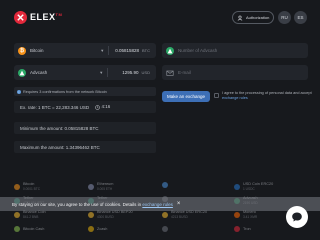 The height and width of the screenshot is (240, 320). Describe the element at coordinates (258, 17) in the screenshot. I see `authorization-label: Authorization` at that location.